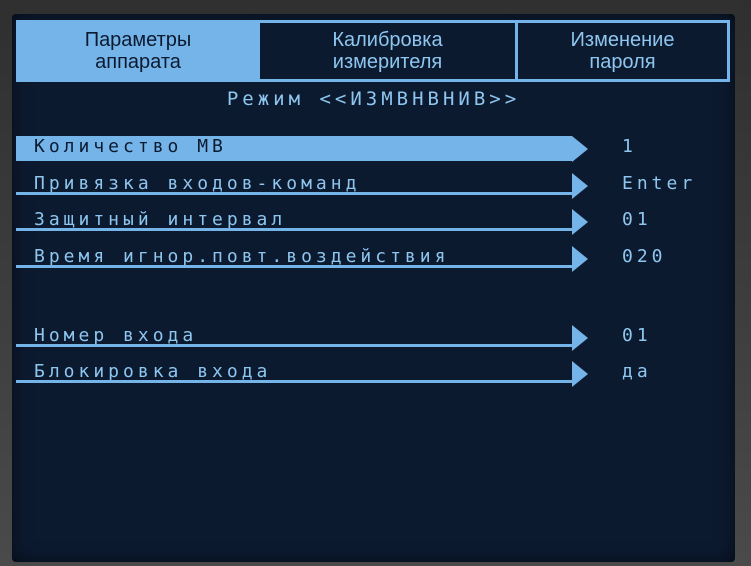  What do you see at coordinates (294, 148) in the screenshot?
I see `param-label: Количество МВ` at bounding box center [294, 148].